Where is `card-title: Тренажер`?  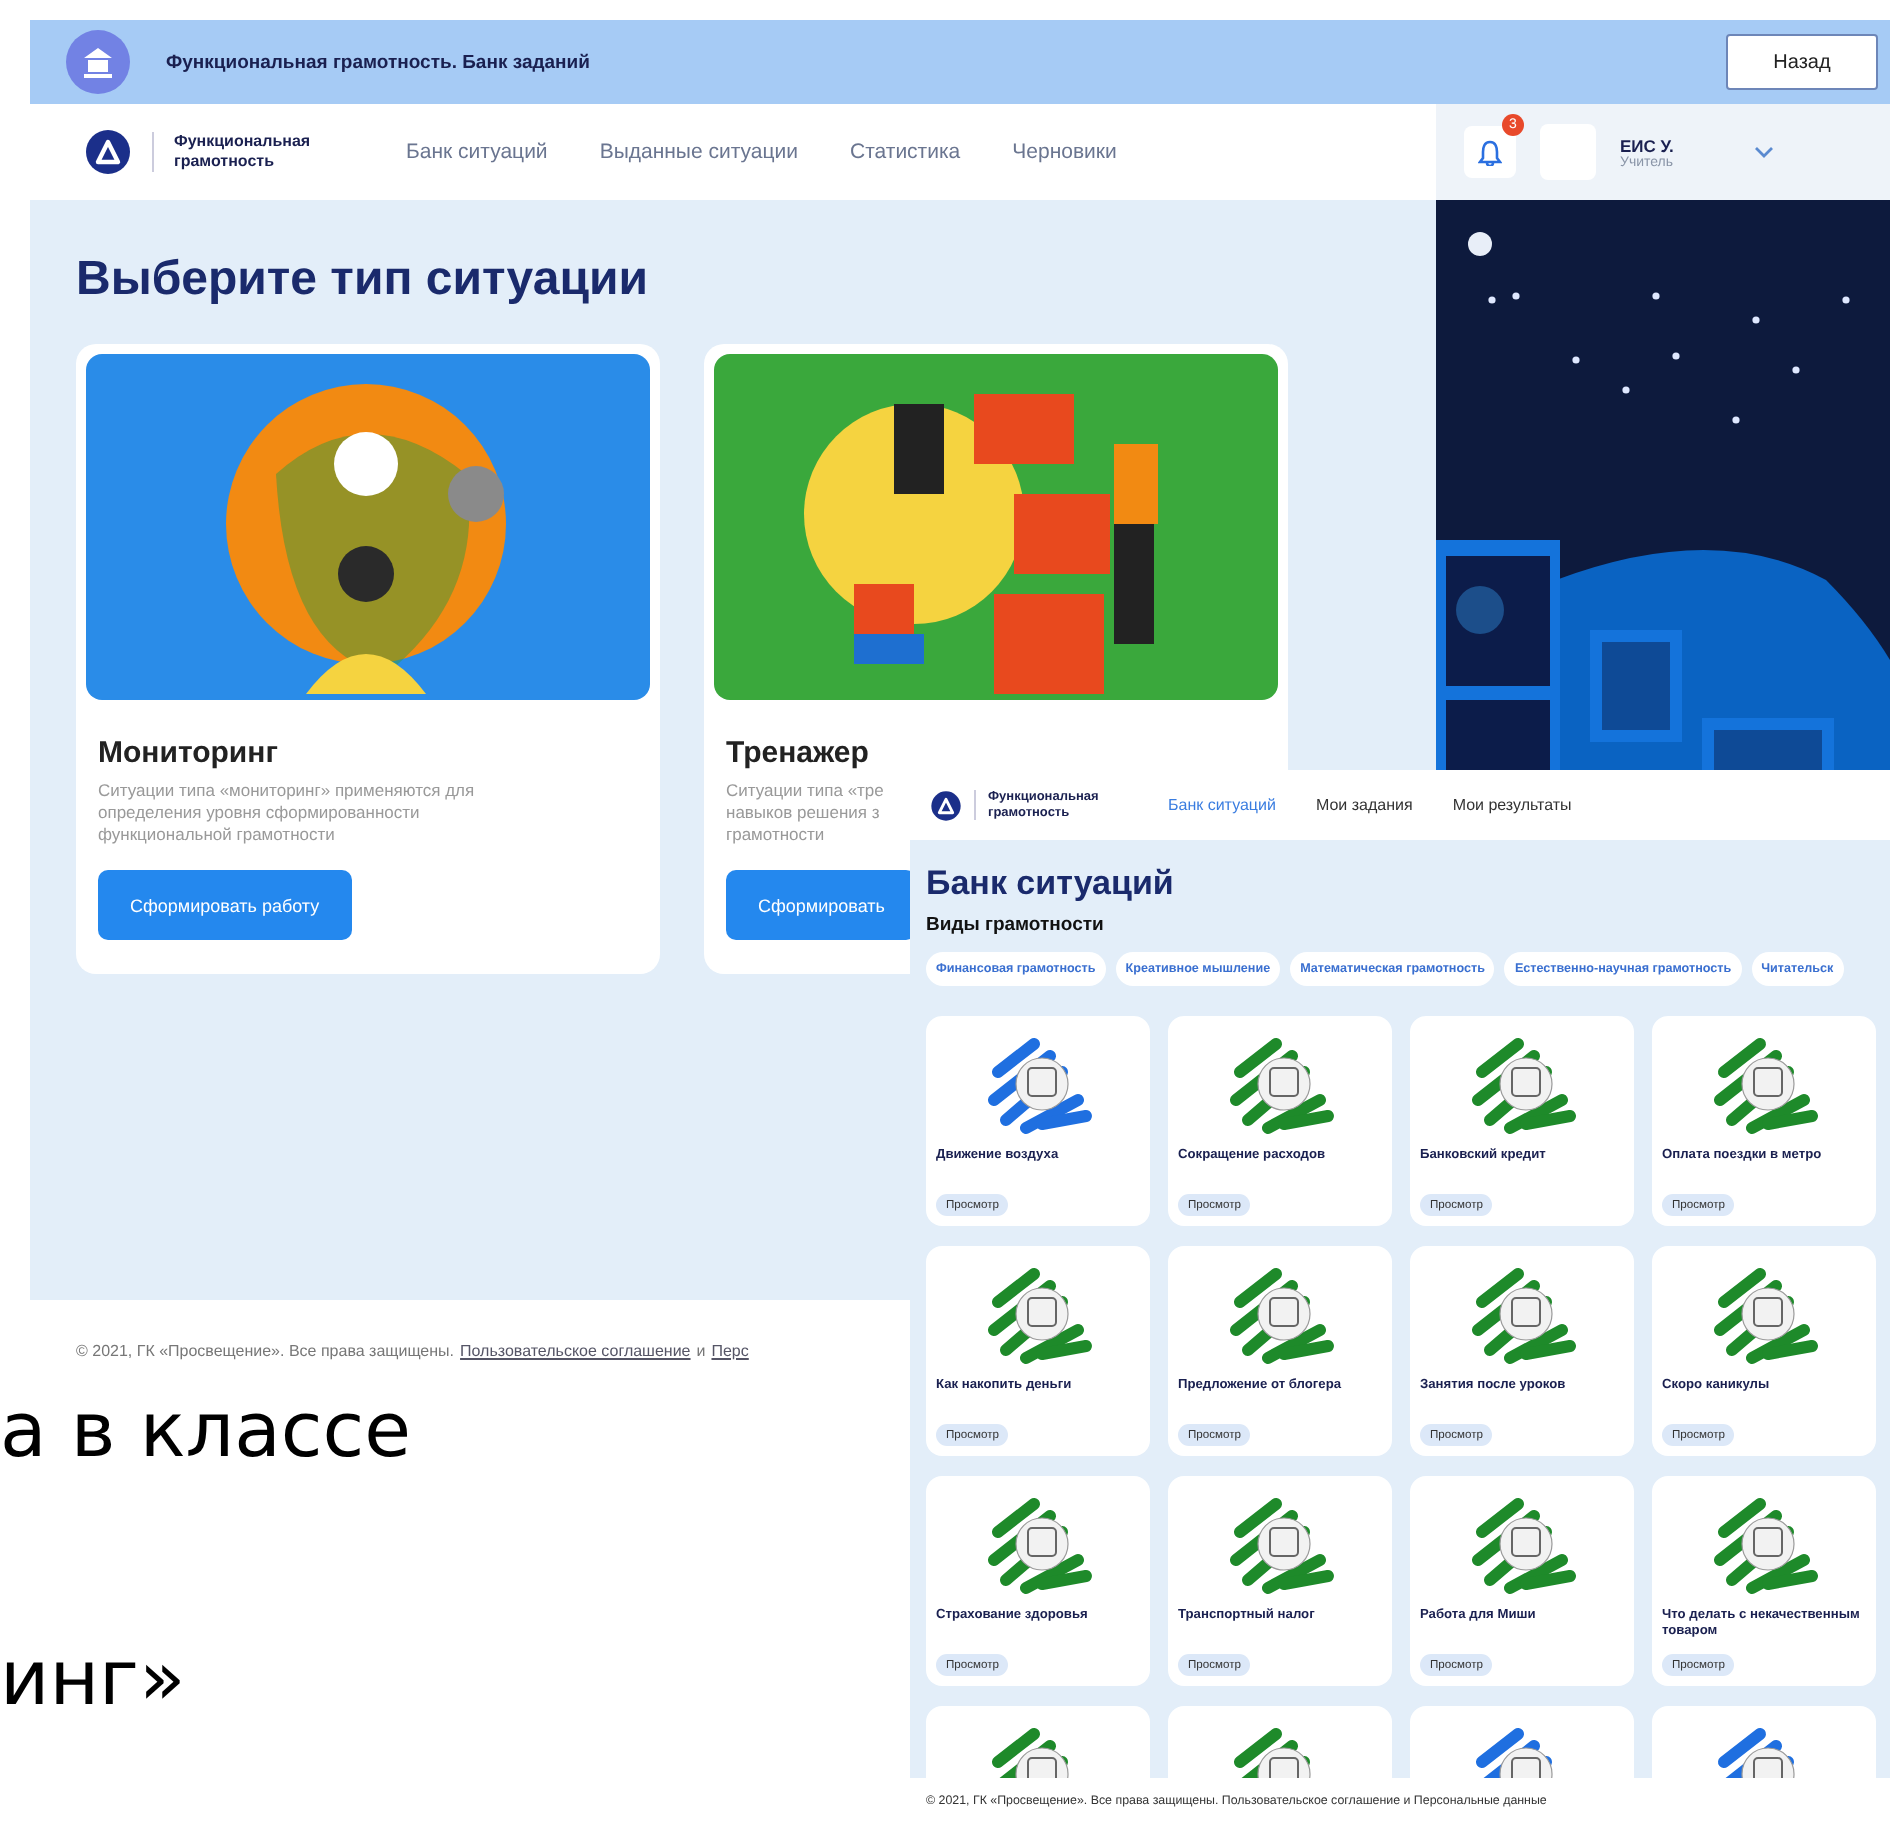 card-title: Тренажер is located at coordinates (797, 753).